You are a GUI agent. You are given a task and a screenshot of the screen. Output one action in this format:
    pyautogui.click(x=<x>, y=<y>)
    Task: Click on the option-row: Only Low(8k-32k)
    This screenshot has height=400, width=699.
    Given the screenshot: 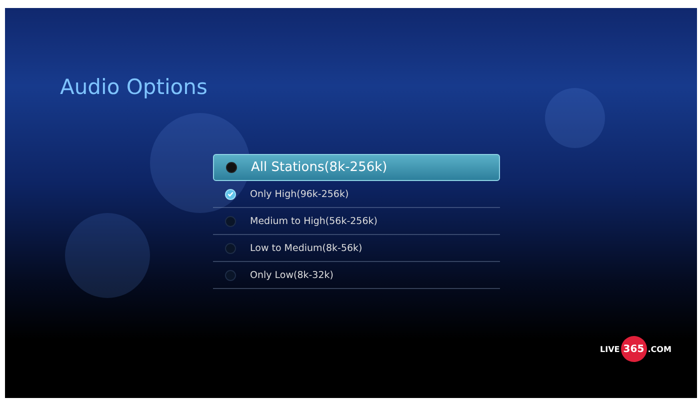 What is the action you would take?
    pyautogui.click(x=356, y=275)
    